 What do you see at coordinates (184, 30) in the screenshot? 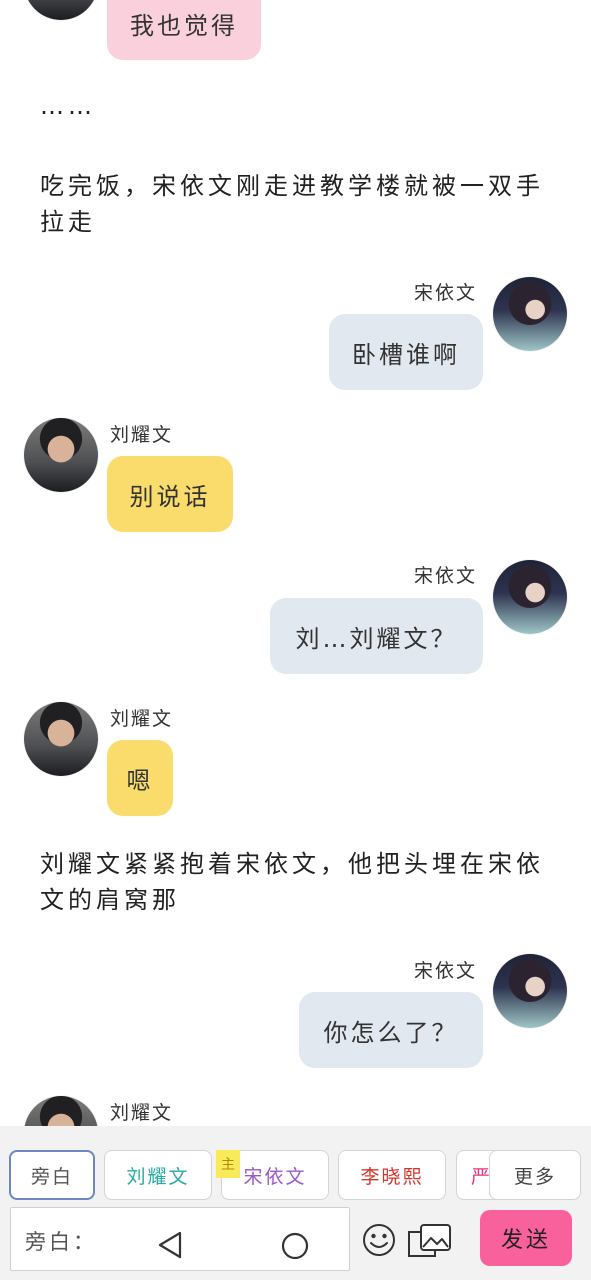
I see `message-bubble: 我也觉得` at bounding box center [184, 30].